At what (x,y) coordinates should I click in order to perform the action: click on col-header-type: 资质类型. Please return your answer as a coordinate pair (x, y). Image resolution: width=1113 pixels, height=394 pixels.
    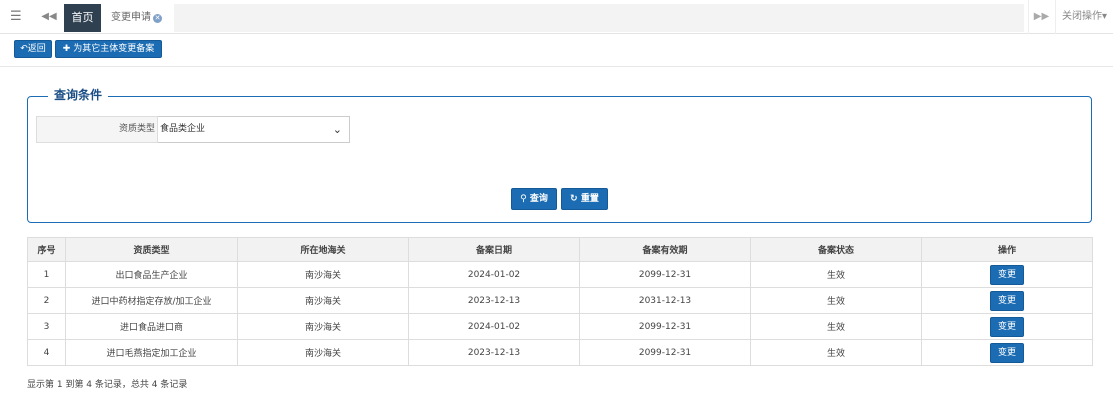
    Looking at the image, I should click on (151, 249).